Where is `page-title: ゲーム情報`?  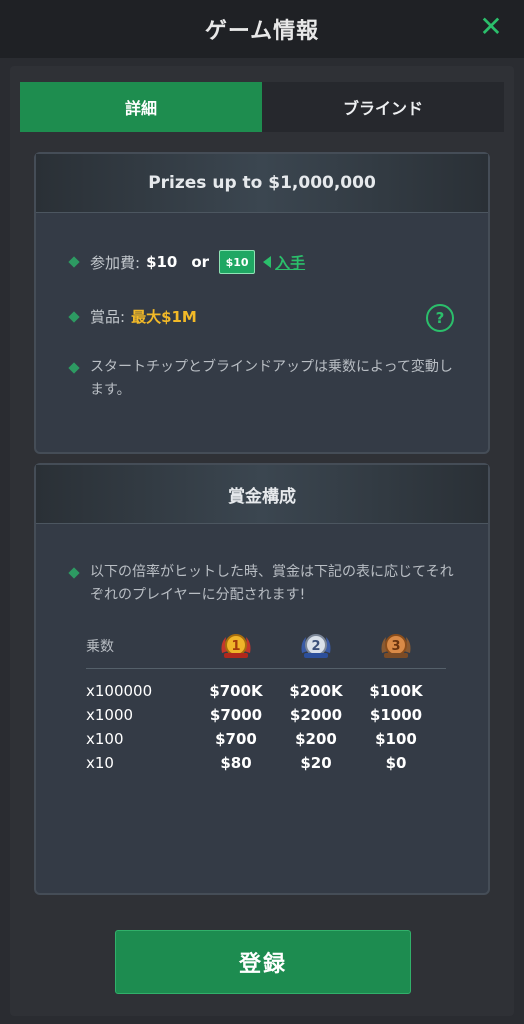 page-title: ゲーム情報 is located at coordinates (262, 31).